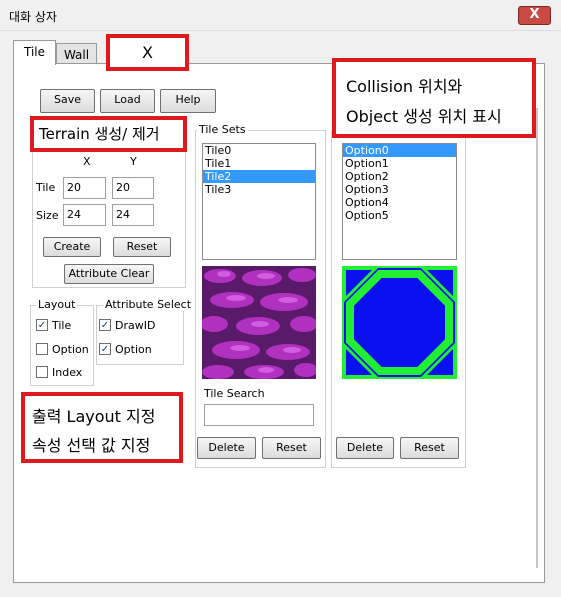 This screenshot has width=561, height=597. Describe the element at coordinates (33, 17) in the screenshot. I see `window-title: 대화 상자` at that location.